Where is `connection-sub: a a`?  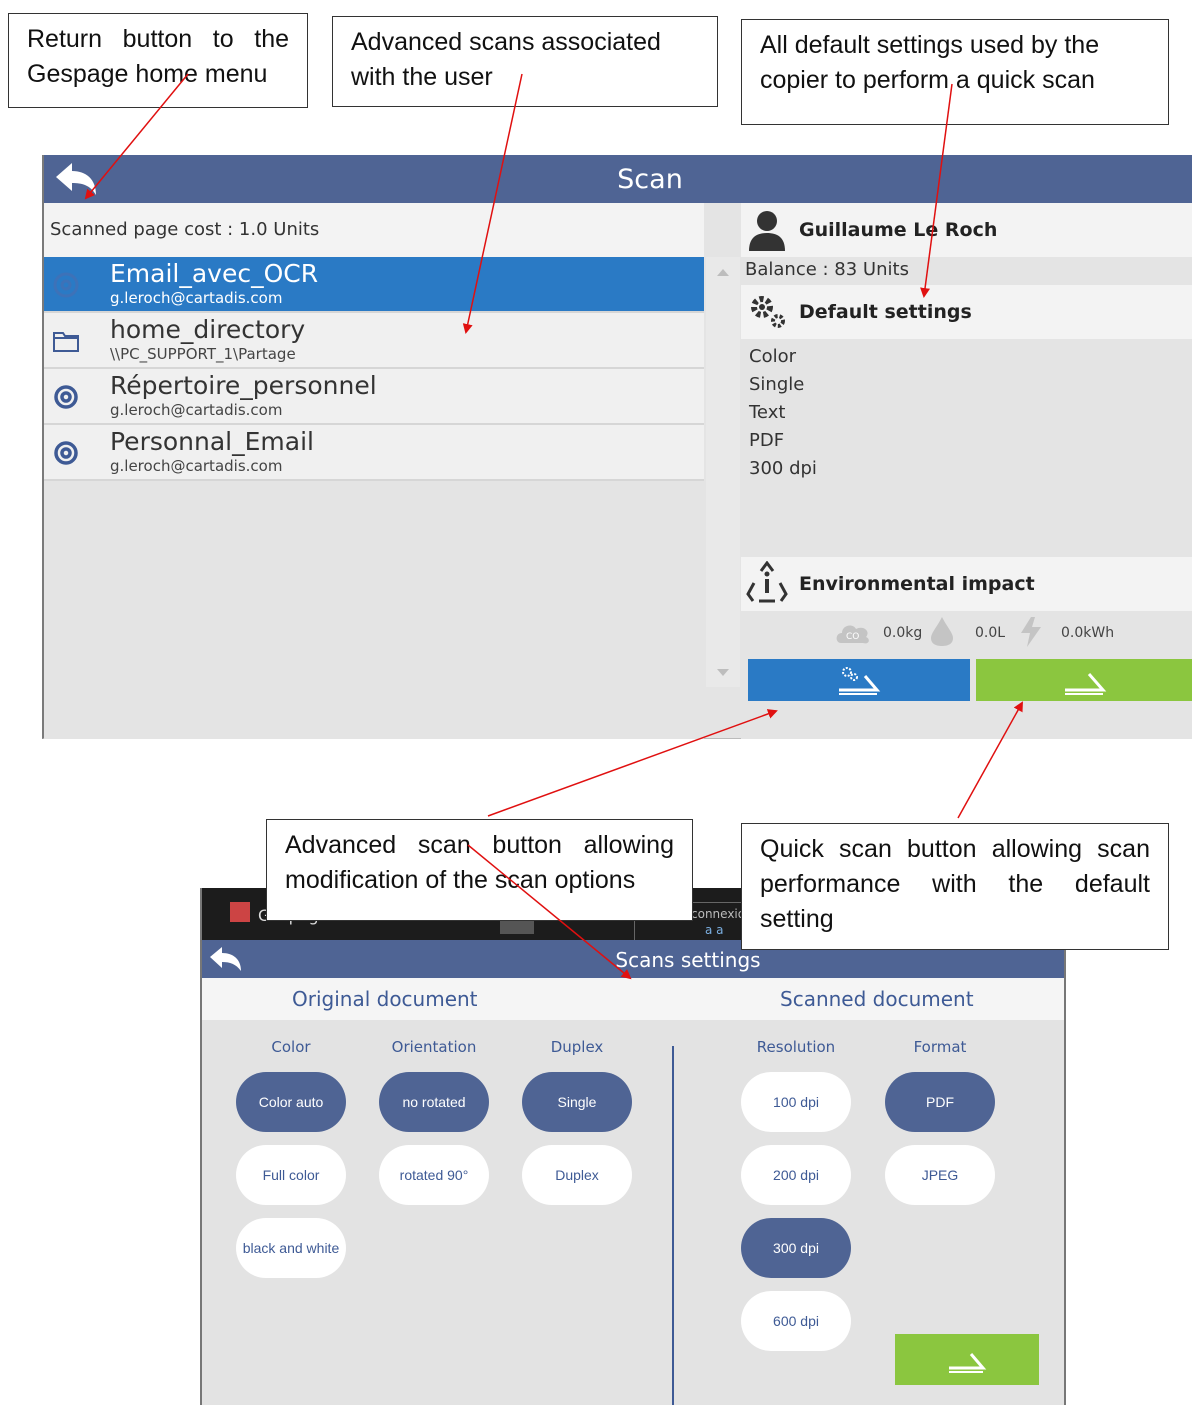 connection-sub: a a is located at coordinates (714, 930).